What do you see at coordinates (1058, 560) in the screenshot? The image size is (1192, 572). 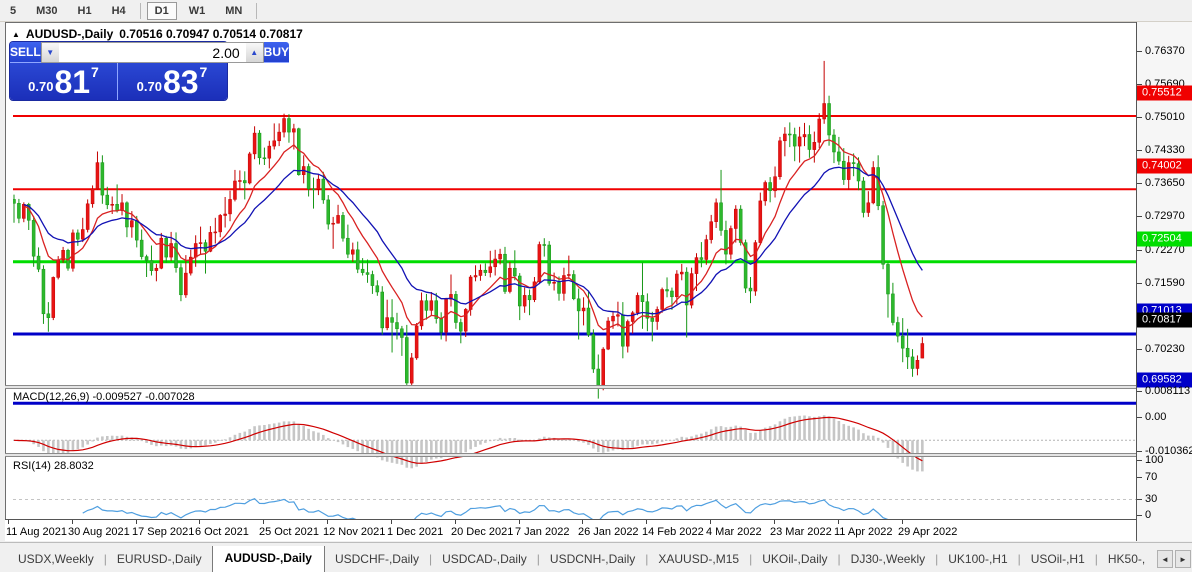 I see `chart-tab-usoil-h1: USOil-,H1` at bounding box center [1058, 560].